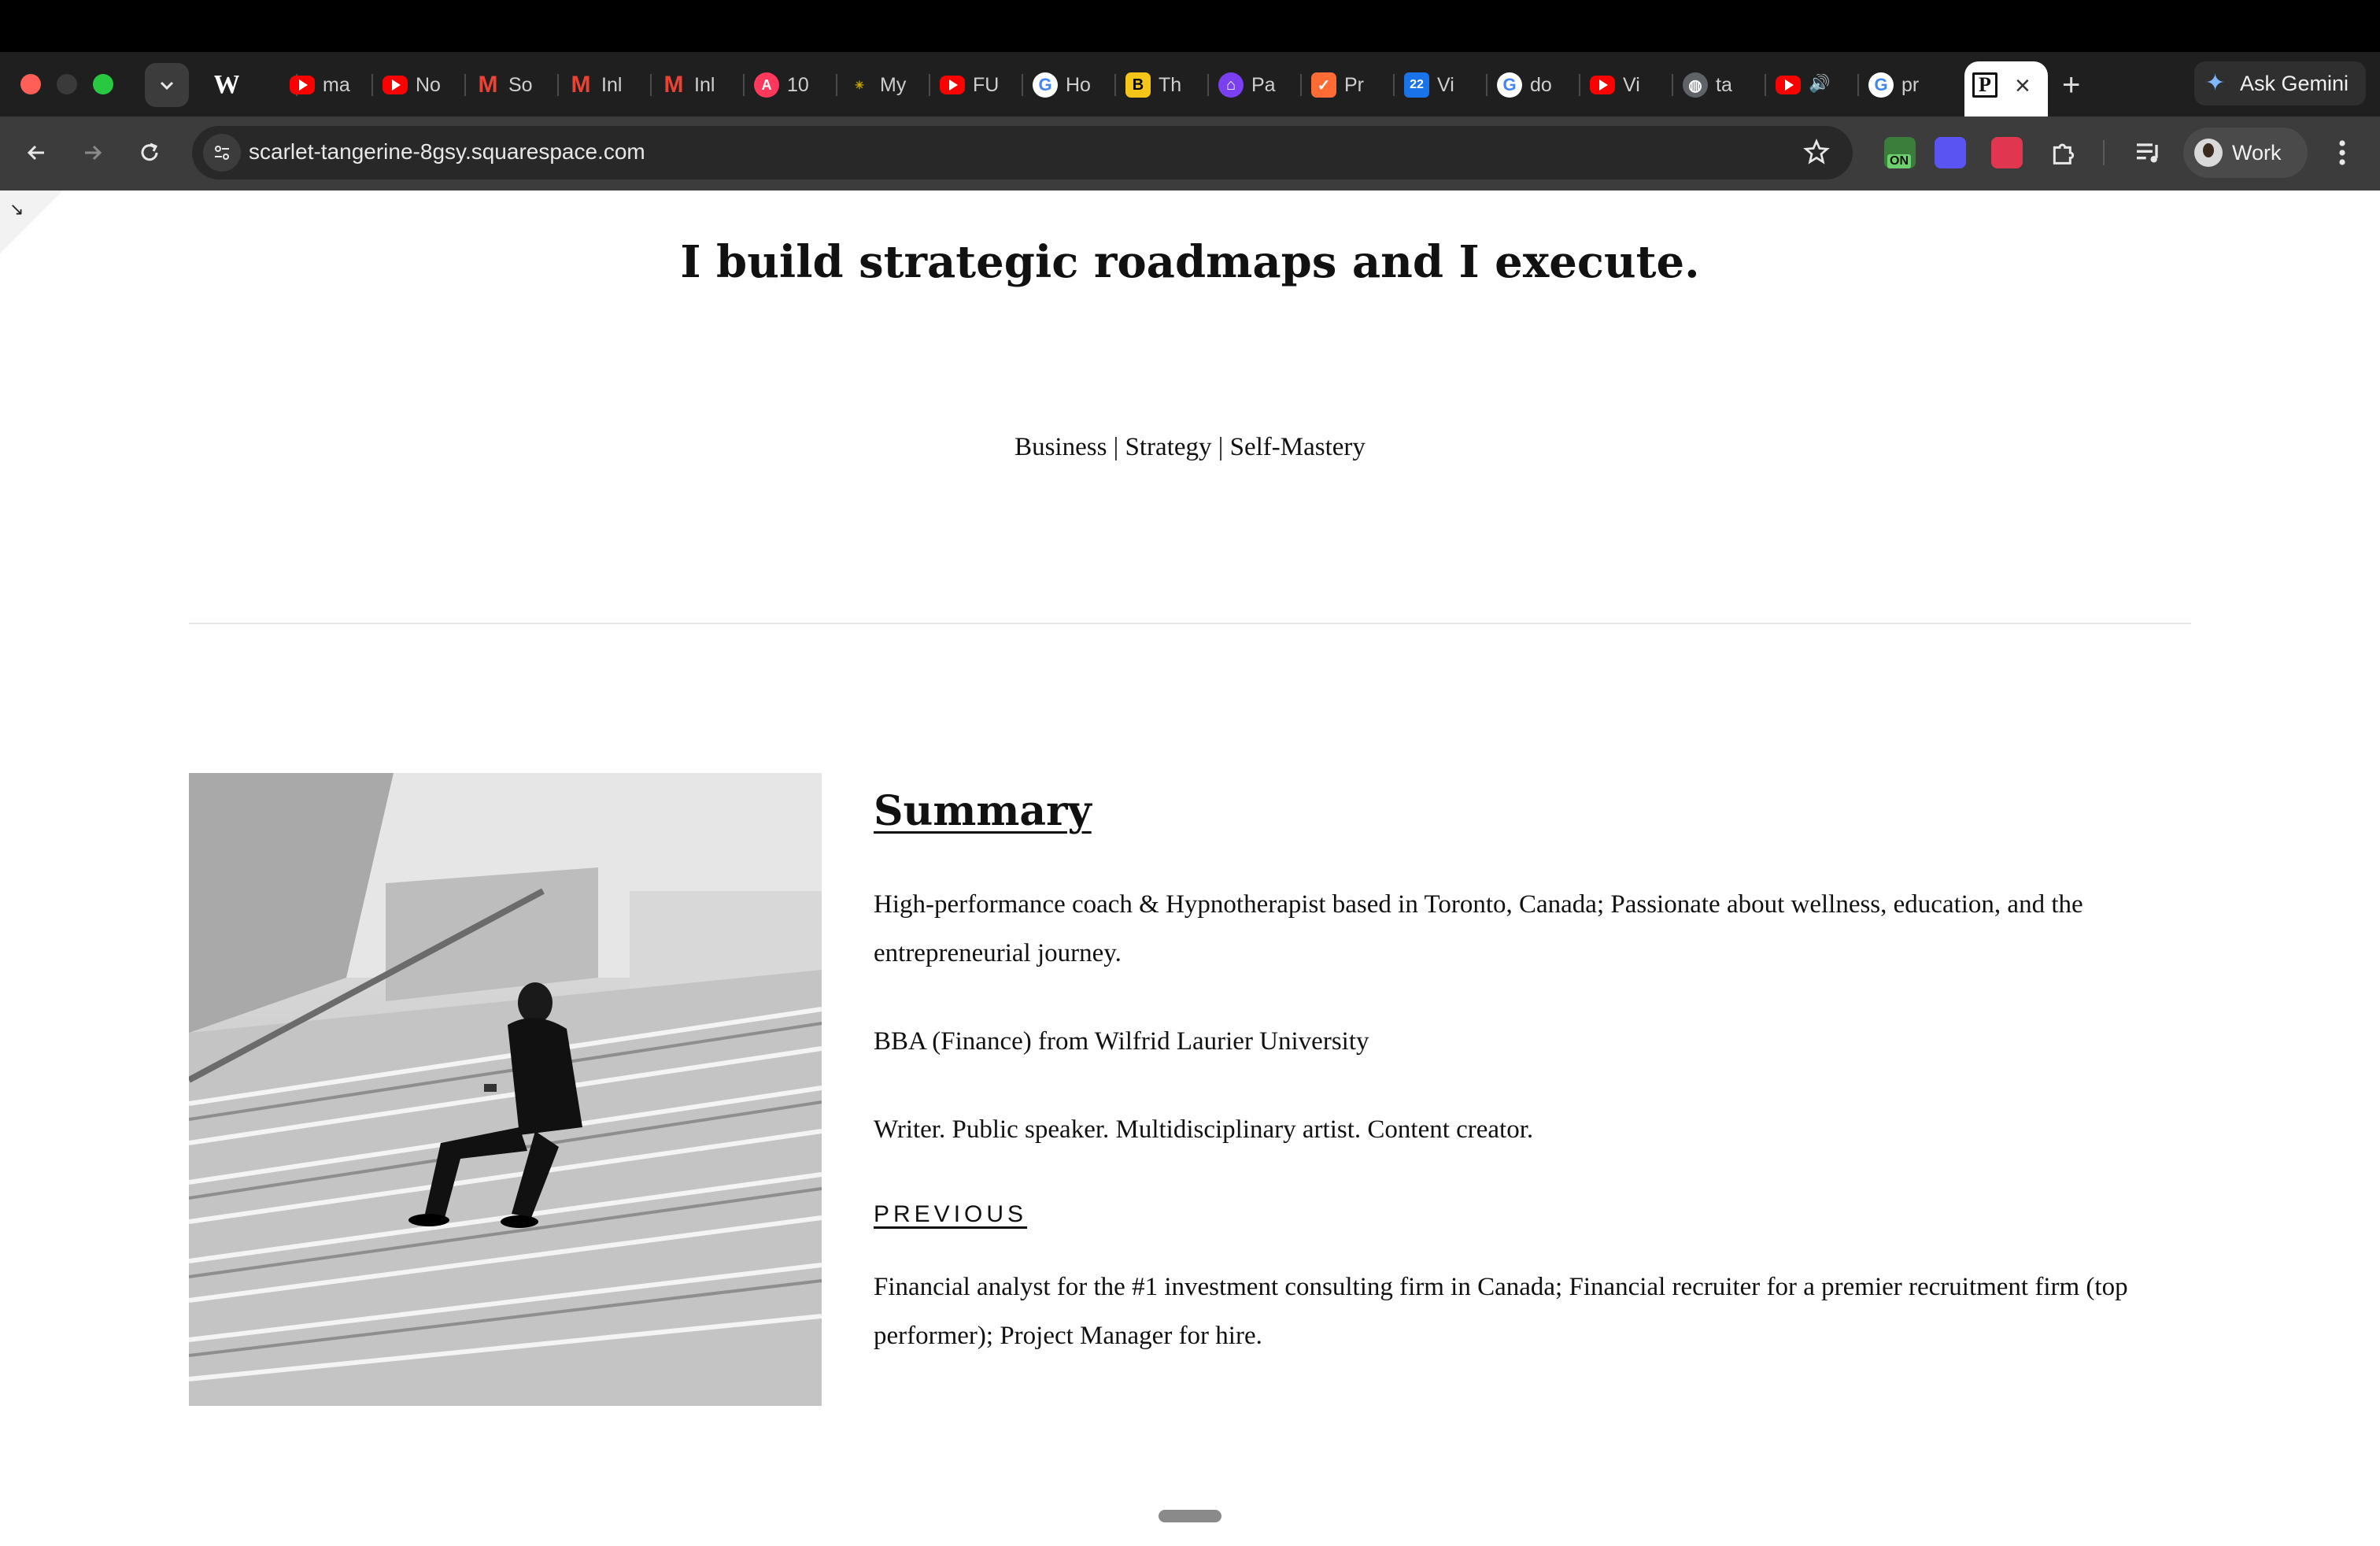  What do you see at coordinates (2257, 153) in the screenshot?
I see `profile-label: Work` at bounding box center [2257, 153].